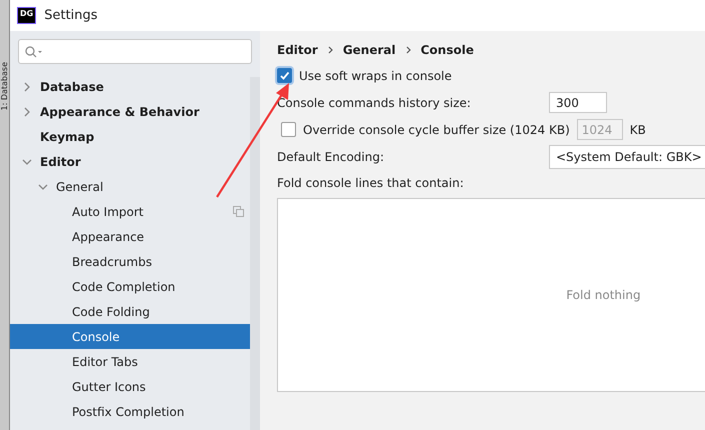  What do you see at coordinates (128, 411) in the screenshot?
I see `tree-item: Postfix Completion` at bounding box center [128, 411].